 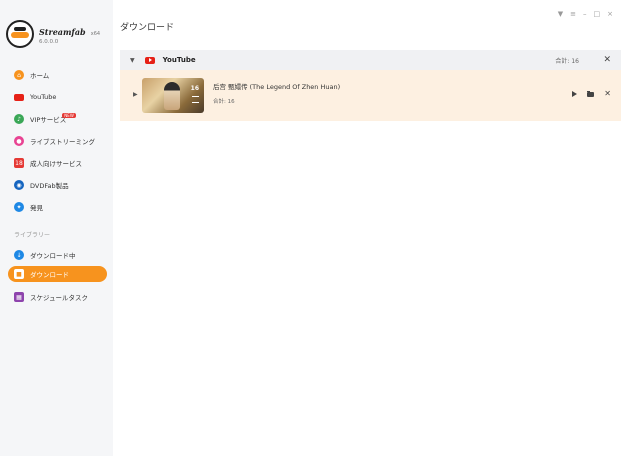 What do you see at coordinates (43, 97) in the screenshot?
I see `sidebar-item-label: YouTube` at bounding box center [43, 97].